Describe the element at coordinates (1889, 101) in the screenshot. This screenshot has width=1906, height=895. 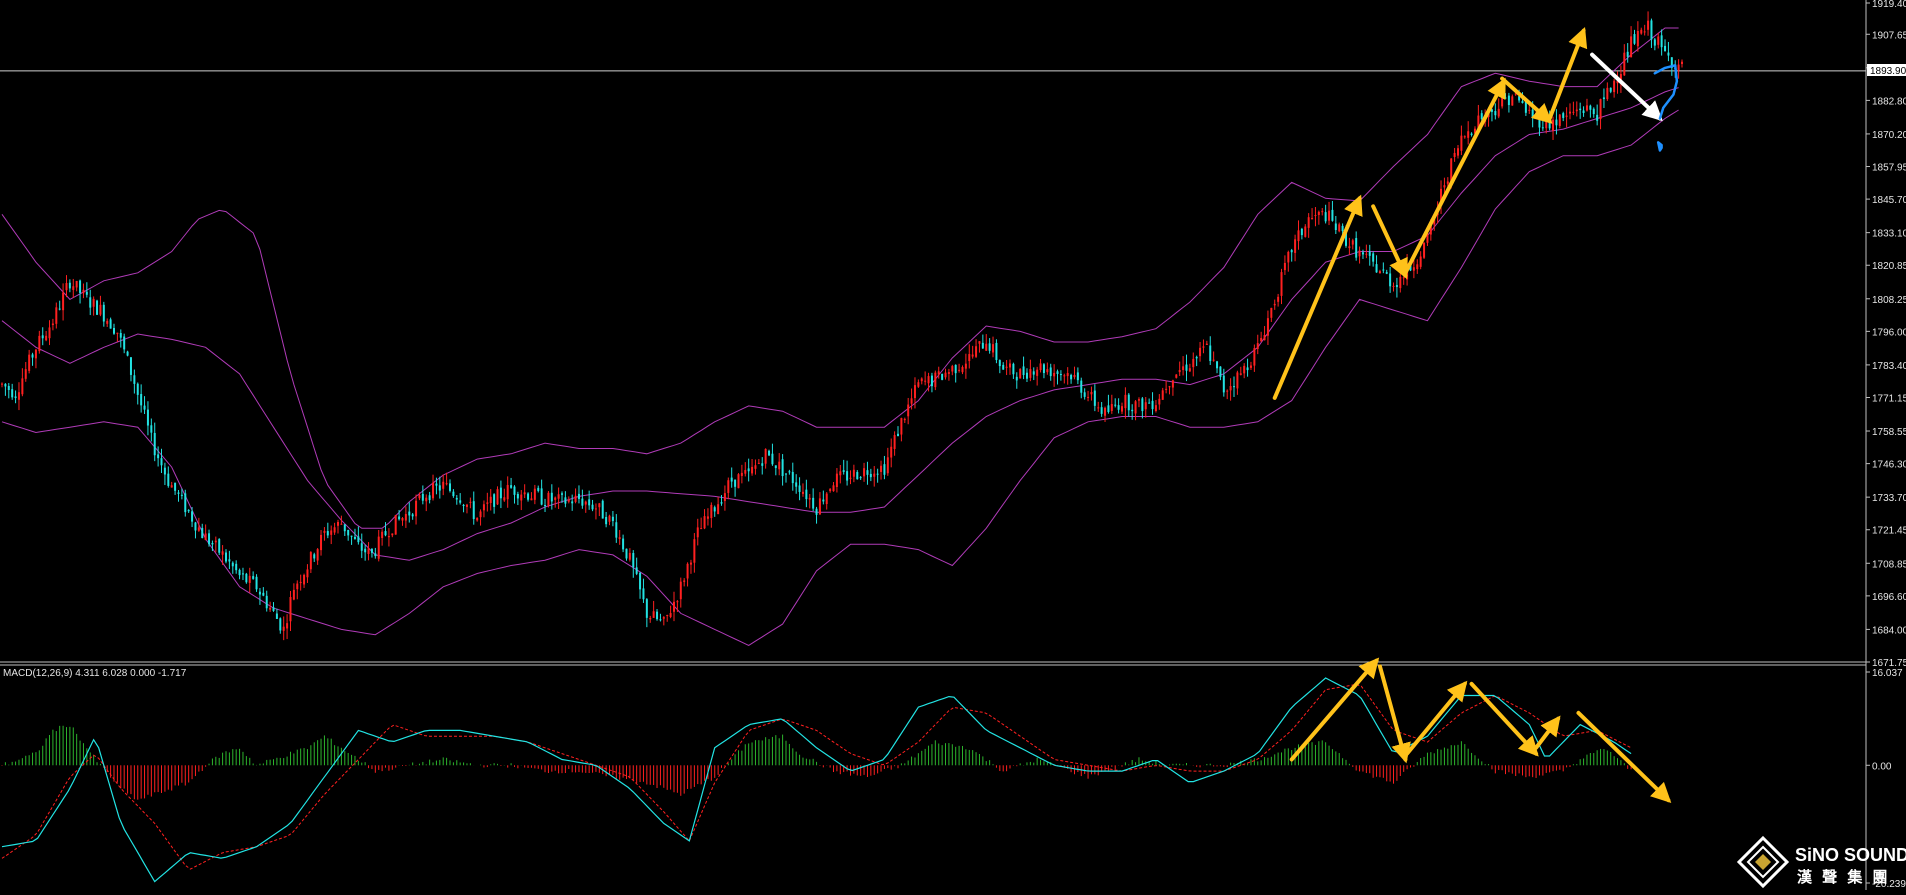
I see `price-tick-label: 1882.80` at that location.